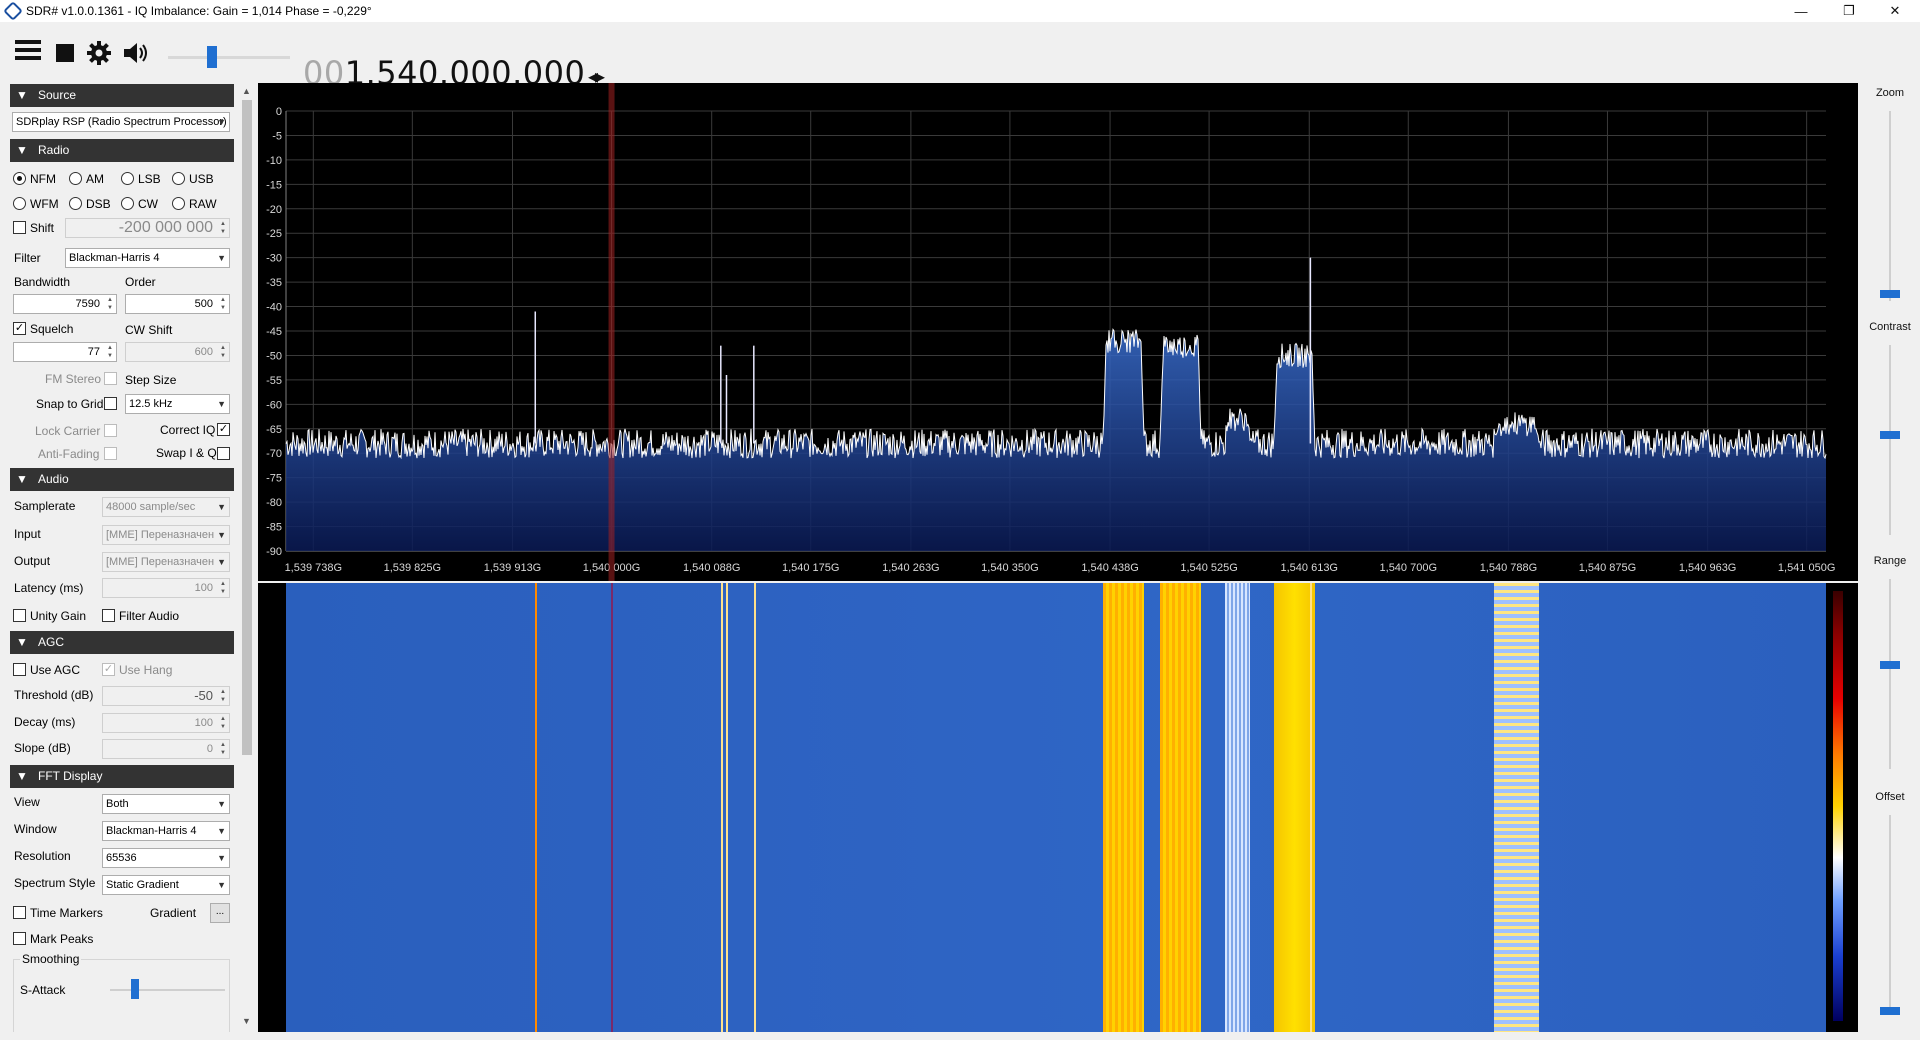 This screenshot has width=1920, height=1040. Describe the element at coordinates (147, 228) in the screenshot. I see `shift-frequency-input: -200 000 000 ▲ ▼` at that location.